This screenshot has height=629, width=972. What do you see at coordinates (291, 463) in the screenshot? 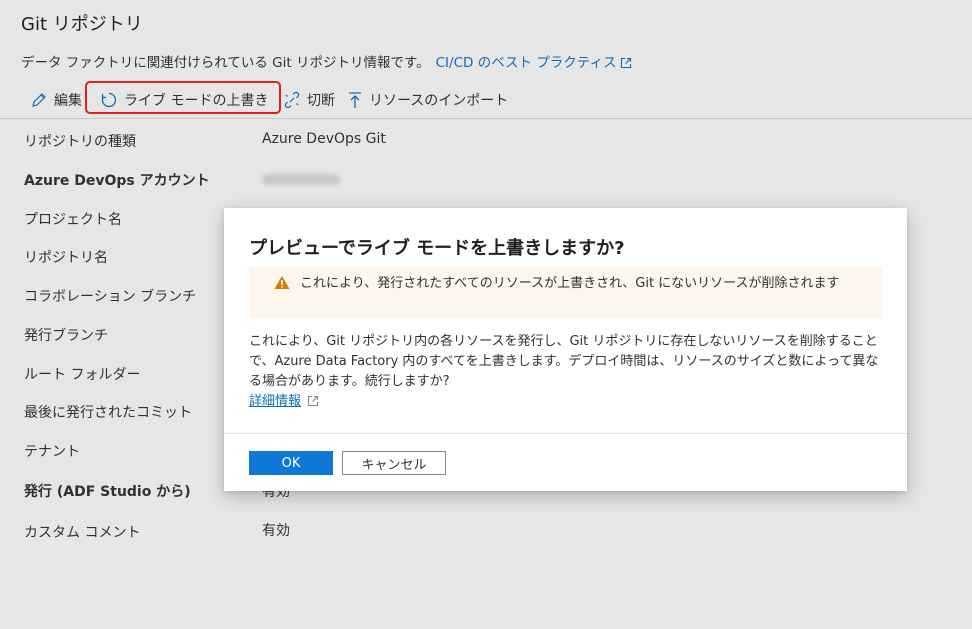
I see `ok-button: OK` at bounding box center [291, 463].